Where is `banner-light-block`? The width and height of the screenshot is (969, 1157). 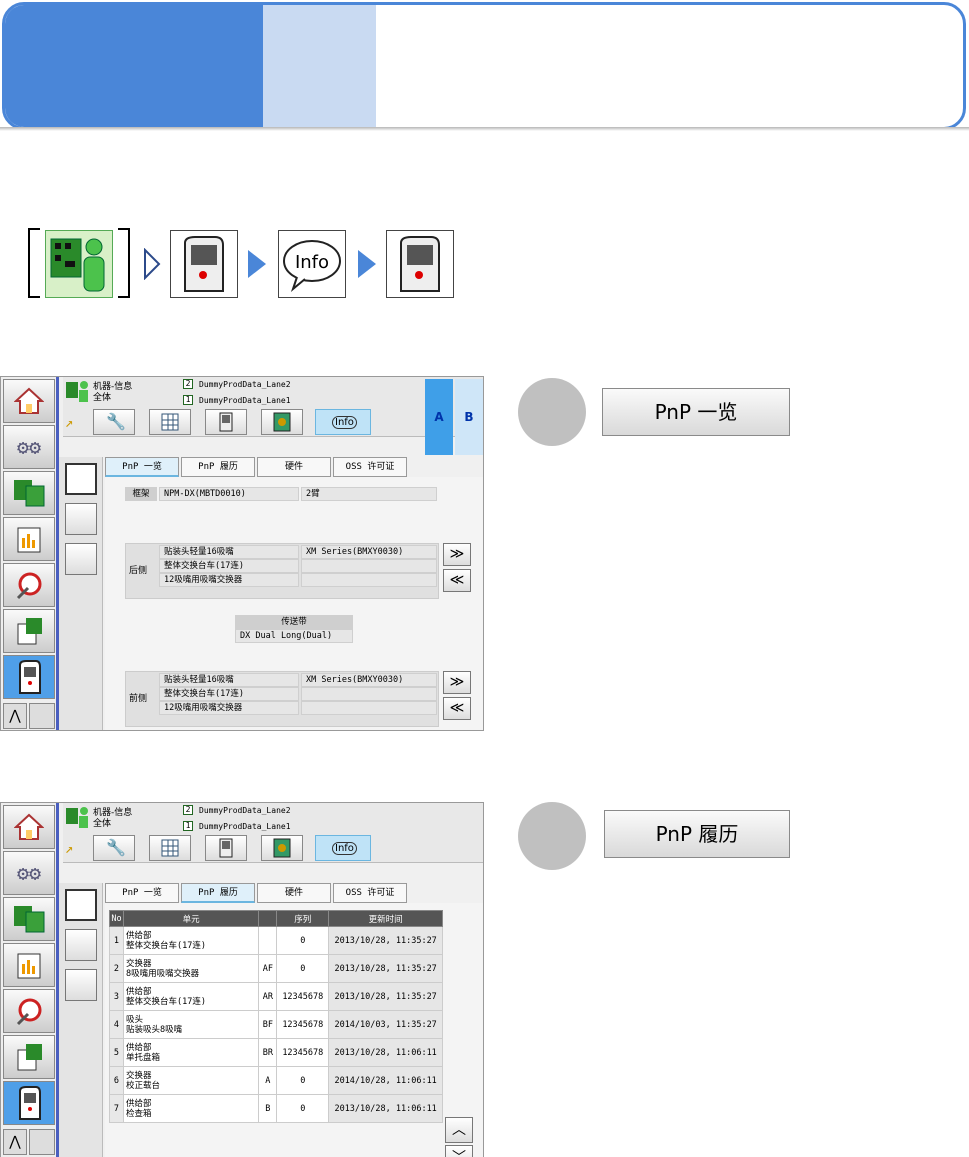
banner-light-block is located at coordinates (319, 66).